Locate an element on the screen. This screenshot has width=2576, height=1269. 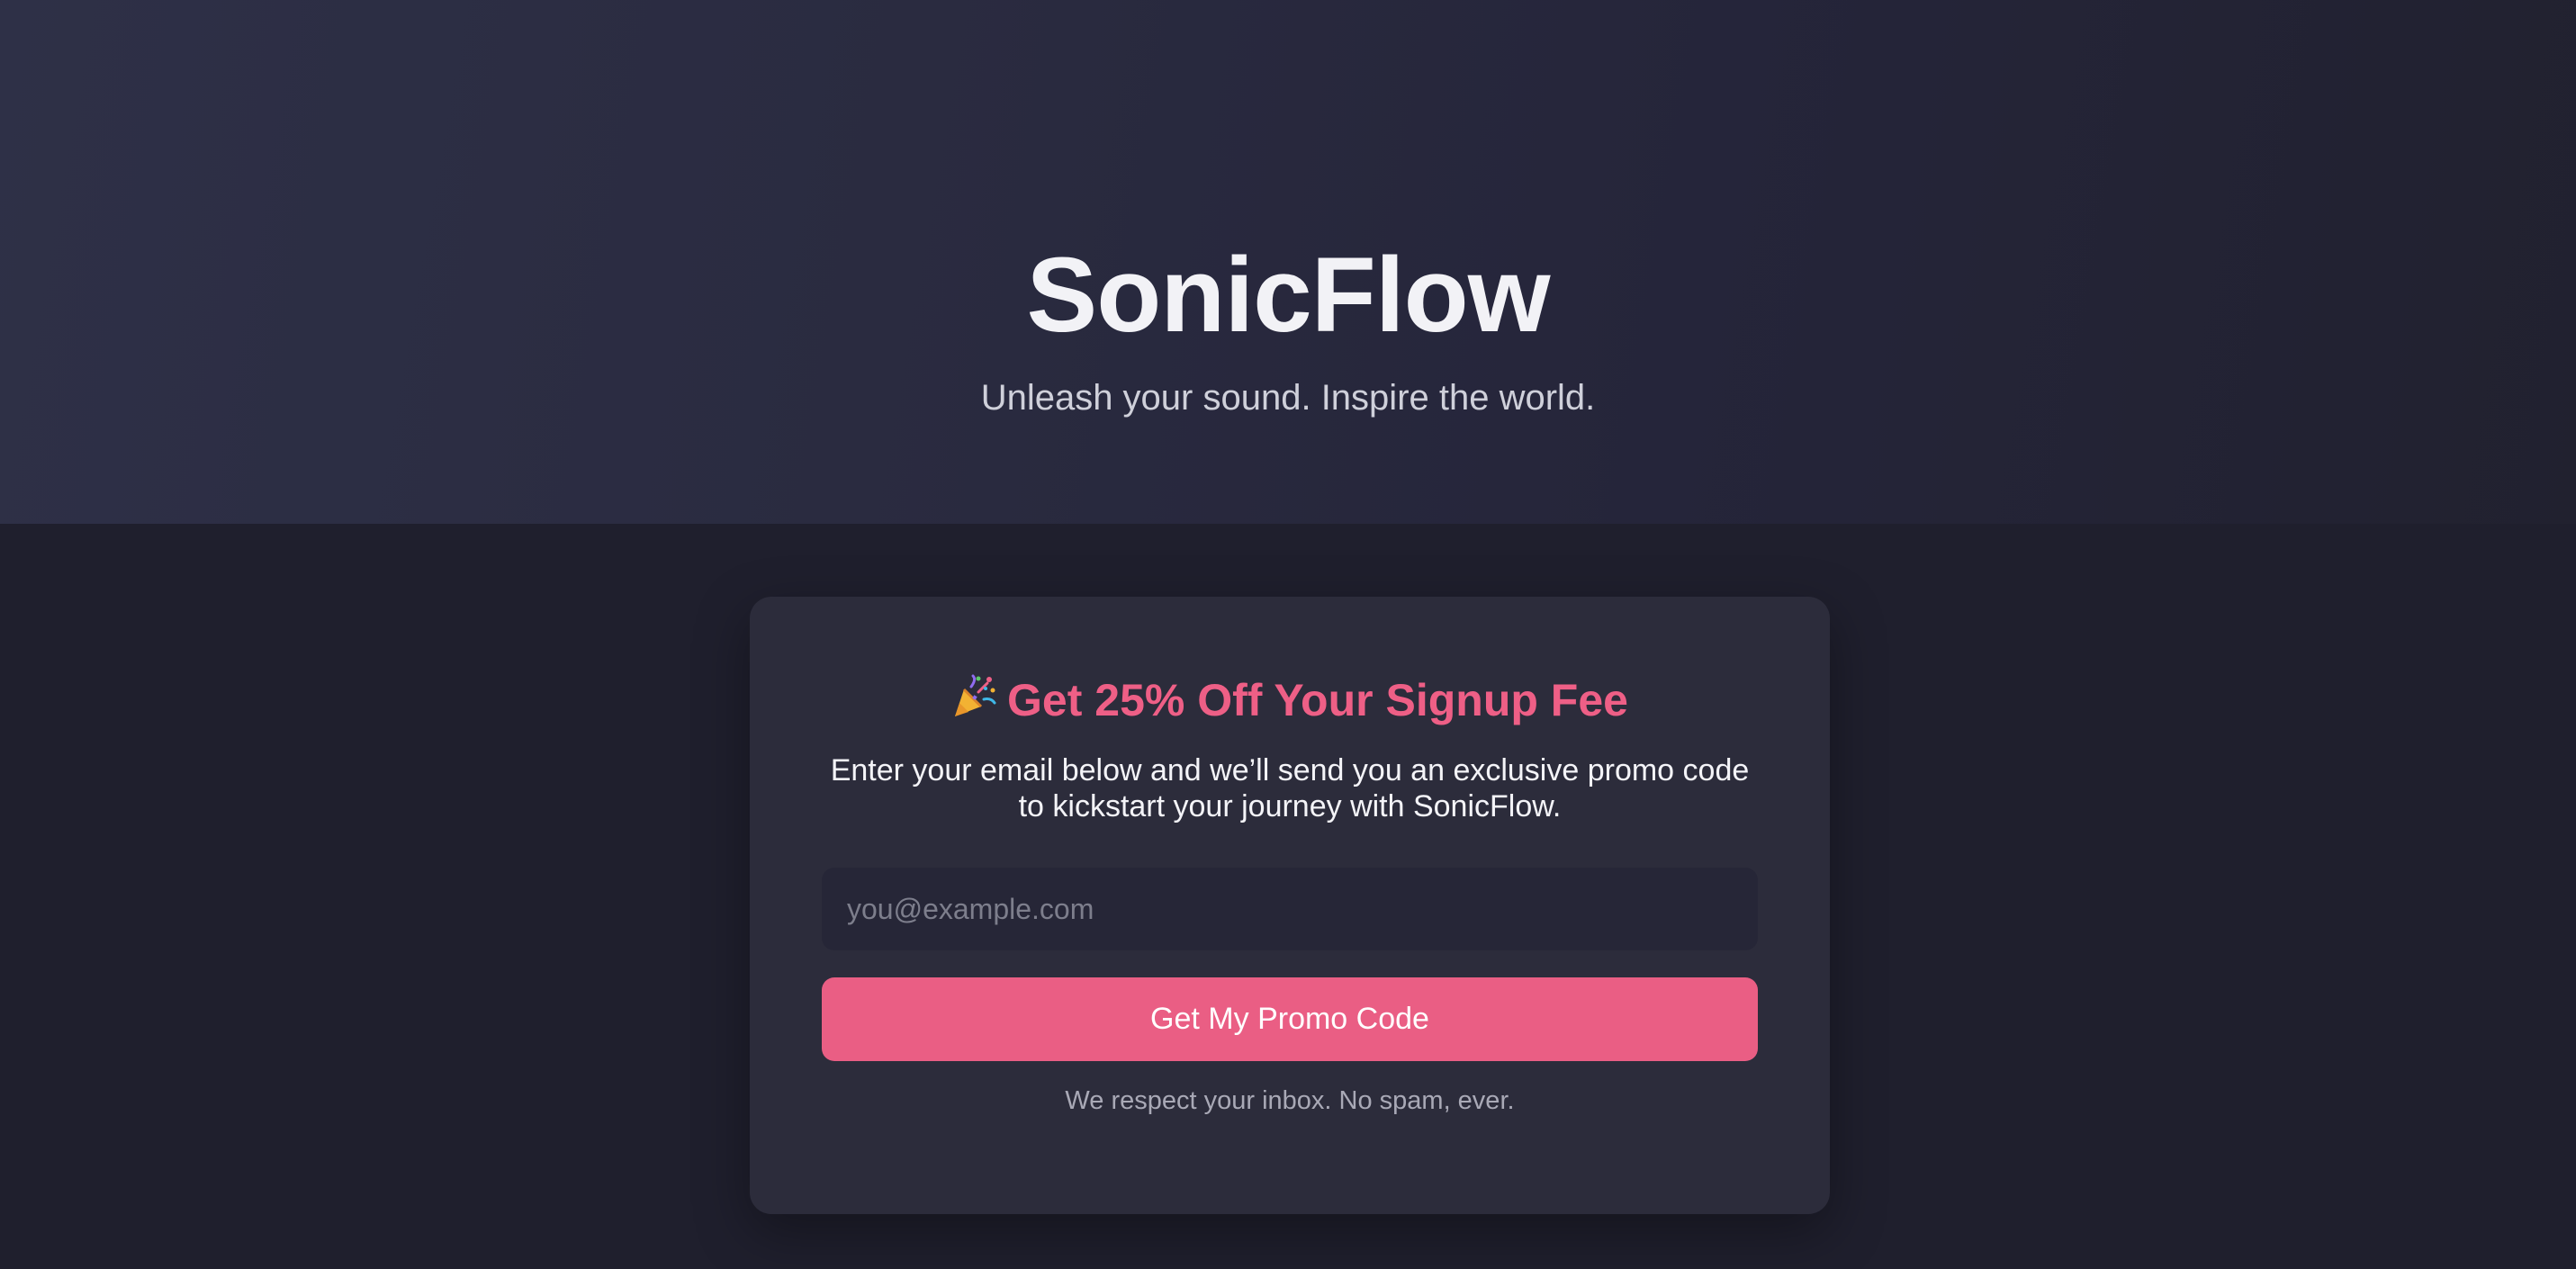
email-input is located at coordinates (1290, 909).